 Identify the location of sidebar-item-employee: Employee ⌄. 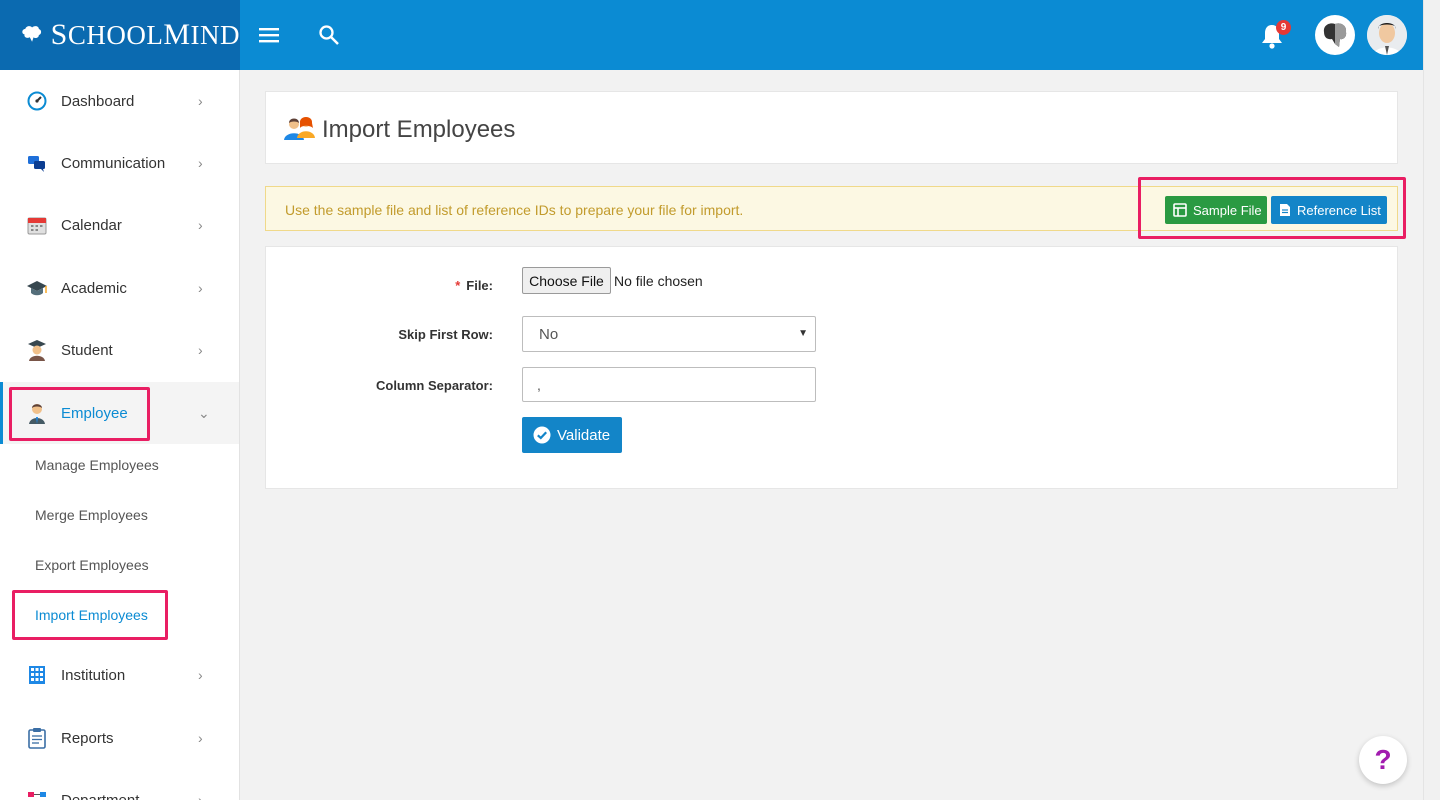
(119, 413).